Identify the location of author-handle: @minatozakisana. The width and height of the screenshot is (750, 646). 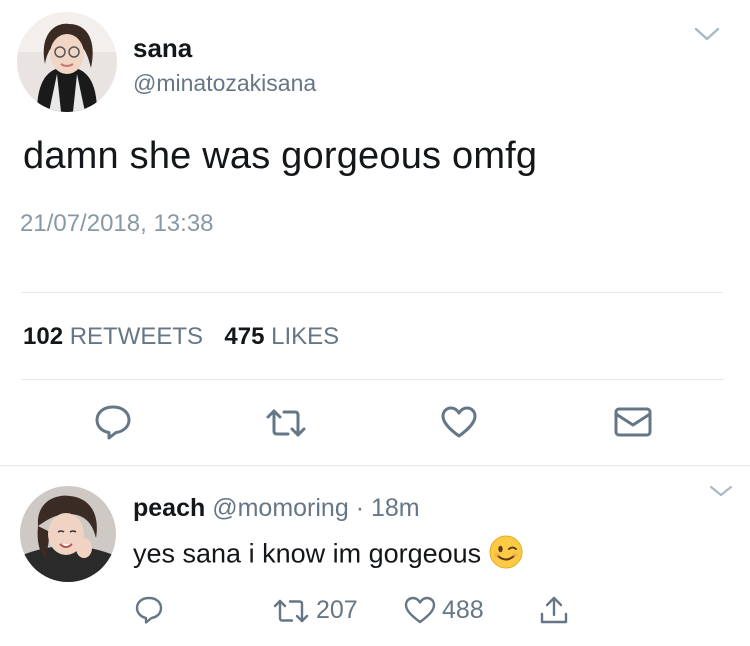
(224, 83).